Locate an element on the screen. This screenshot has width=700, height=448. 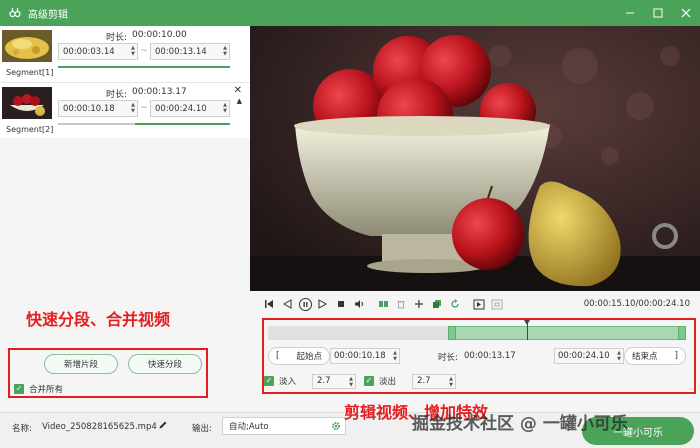
add-segment-button: 新增片段 is located at coordinates (81, 364).